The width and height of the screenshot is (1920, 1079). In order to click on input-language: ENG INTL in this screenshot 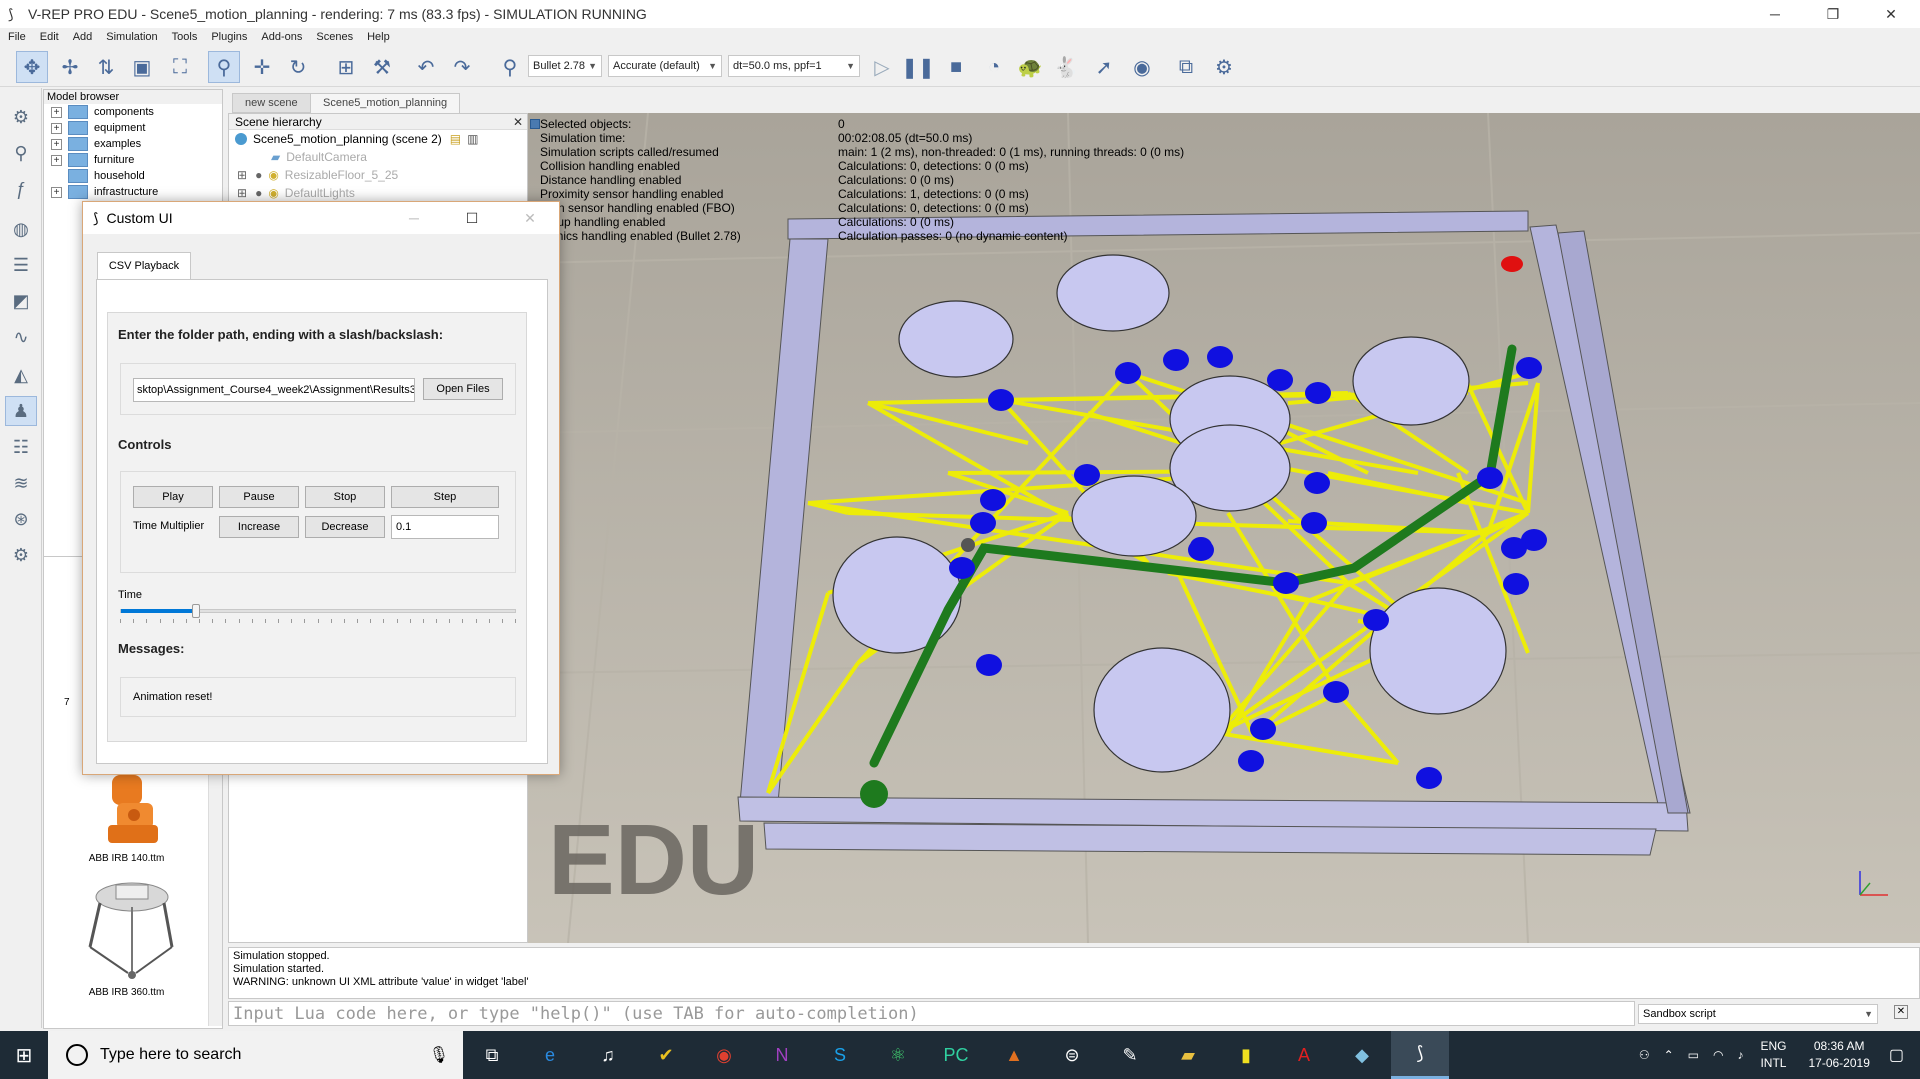, I will do `click(1773, 1055)`.